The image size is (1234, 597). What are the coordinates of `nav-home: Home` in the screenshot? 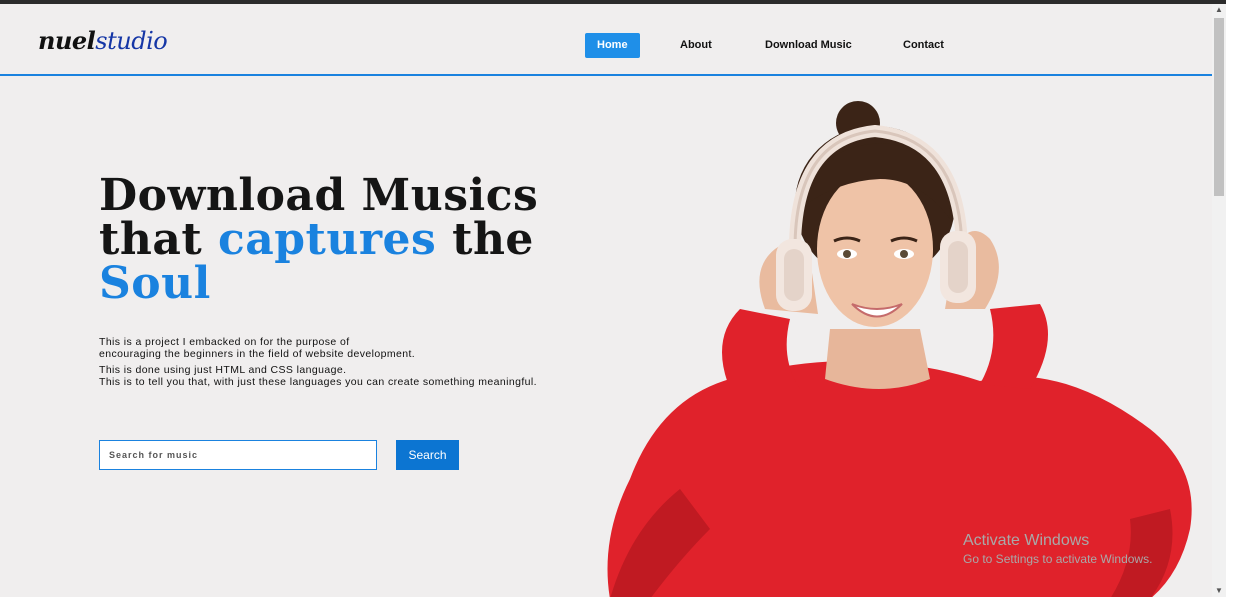 It's located at (612, 45).